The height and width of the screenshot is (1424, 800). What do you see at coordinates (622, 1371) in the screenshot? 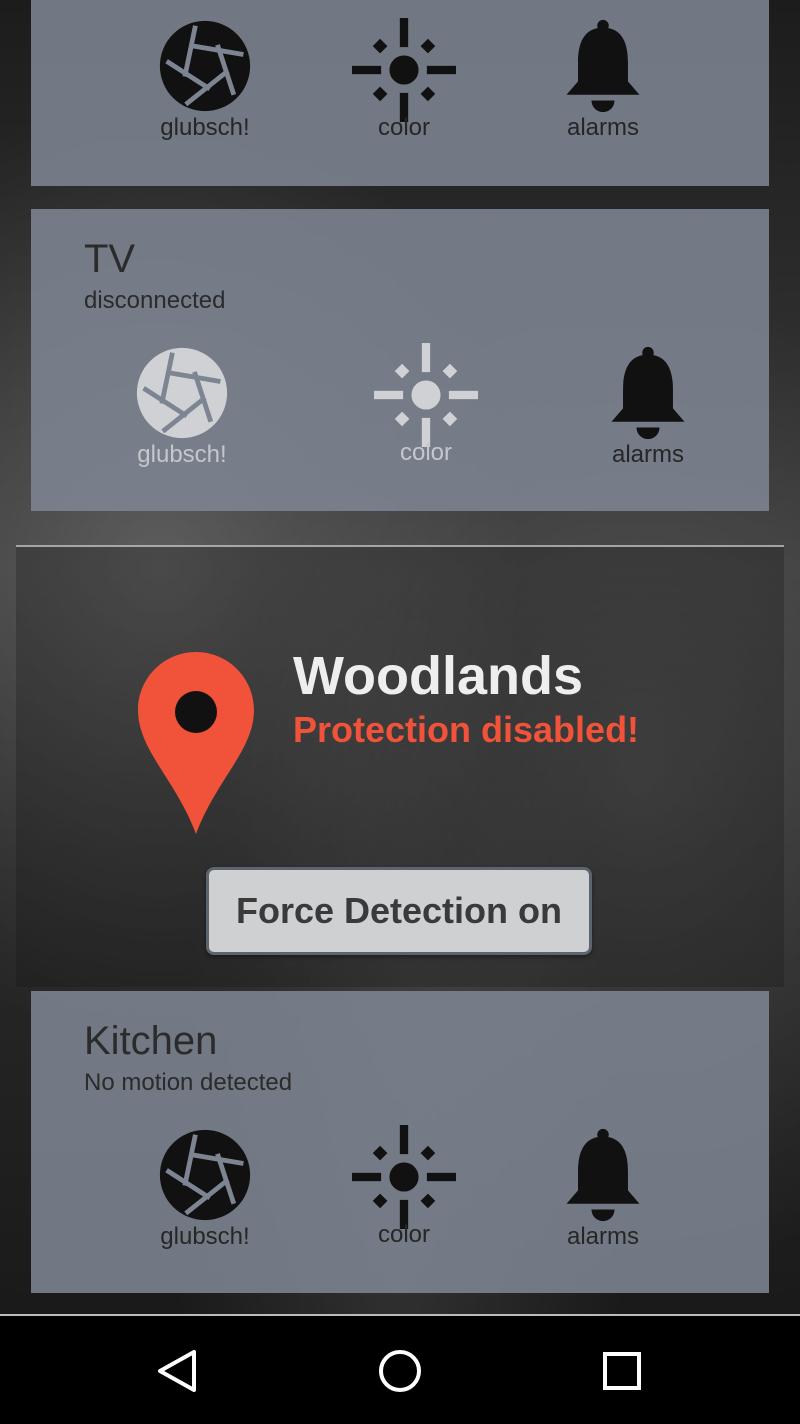
I see `recents-square-icon` at bounding box center [622, 1371].